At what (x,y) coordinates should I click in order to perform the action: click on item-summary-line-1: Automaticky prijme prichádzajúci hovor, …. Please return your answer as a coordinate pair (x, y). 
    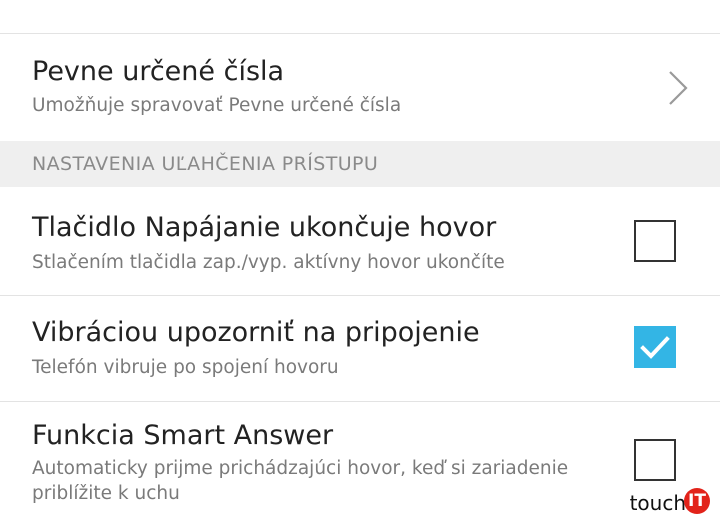
    Looking at the image, I should click on (300, 468).